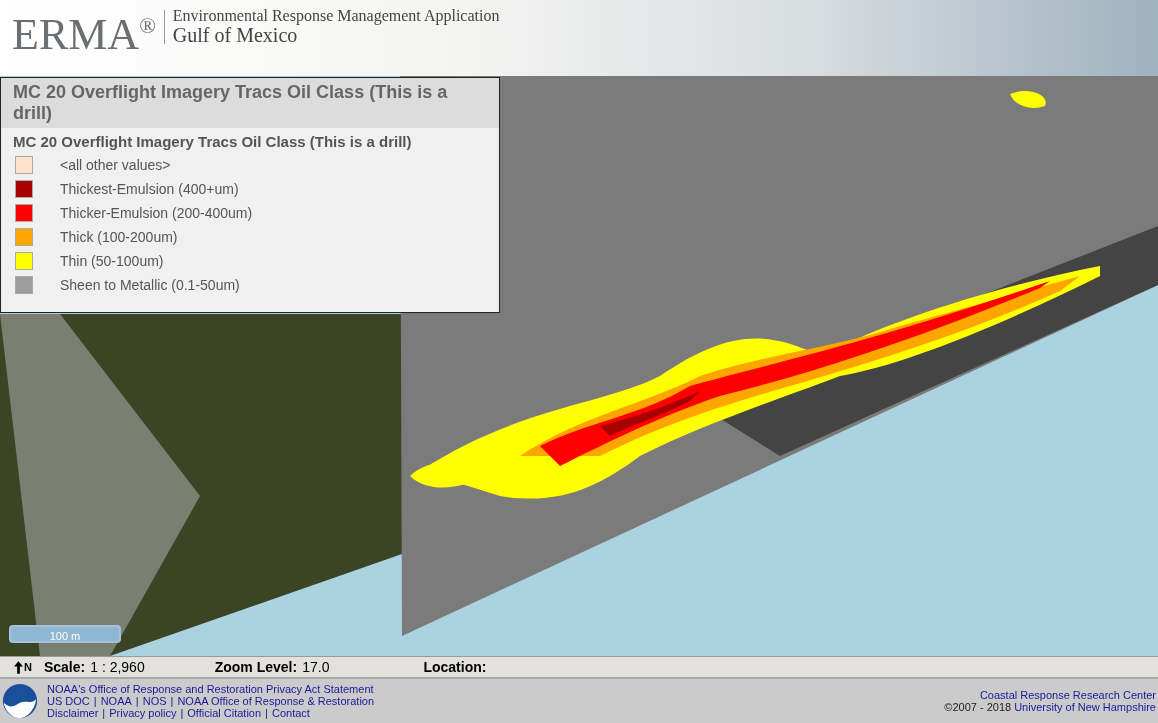 Image resolution: width=1158 pixels, height=723 pixels. What do you see at coordinates (235, 35) in the screenshot?
I see `region-title: Gulf of Mexico` at bounding box center [235, 35].